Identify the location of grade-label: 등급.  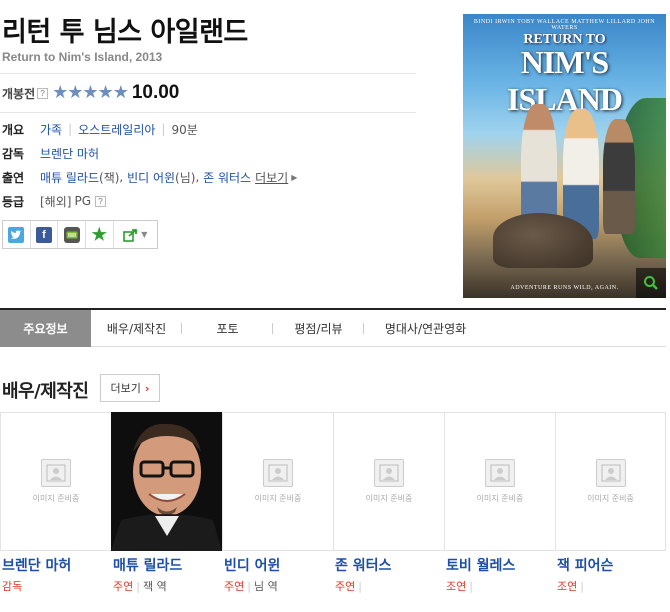
(13, 201).